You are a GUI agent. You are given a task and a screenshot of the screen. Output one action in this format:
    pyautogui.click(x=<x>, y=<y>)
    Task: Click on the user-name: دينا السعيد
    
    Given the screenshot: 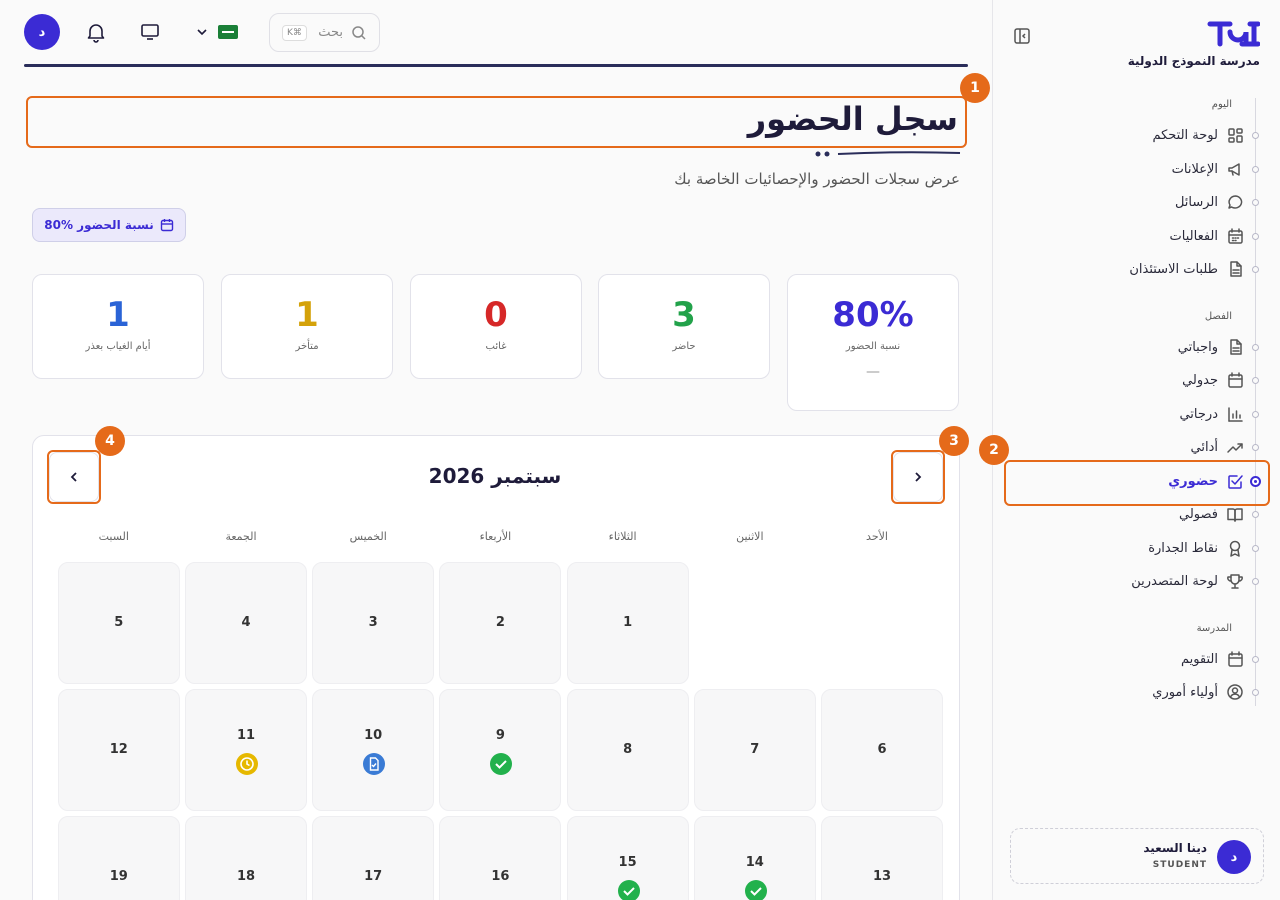 What is the action you would take?
    pyautogui.click(x=1175, y=848)
    